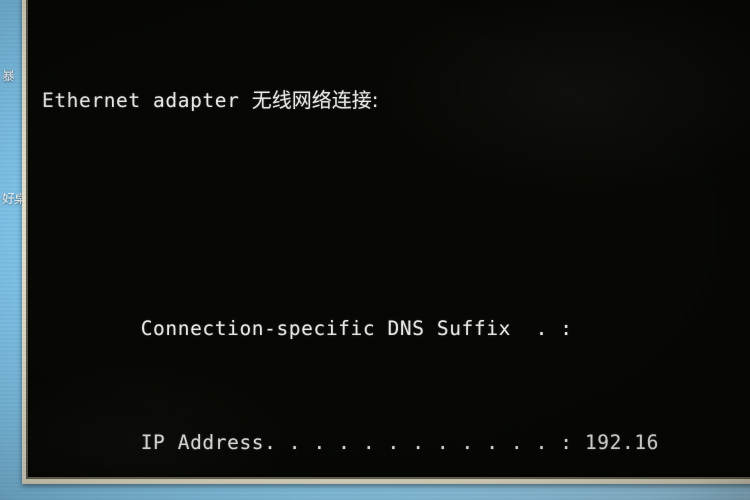 Image resolution: width=750 pixels, height=500 pixels. I want to click on console-line-adapter-header: Ethernet adapter 无线网络连接:, so click(396, 100).